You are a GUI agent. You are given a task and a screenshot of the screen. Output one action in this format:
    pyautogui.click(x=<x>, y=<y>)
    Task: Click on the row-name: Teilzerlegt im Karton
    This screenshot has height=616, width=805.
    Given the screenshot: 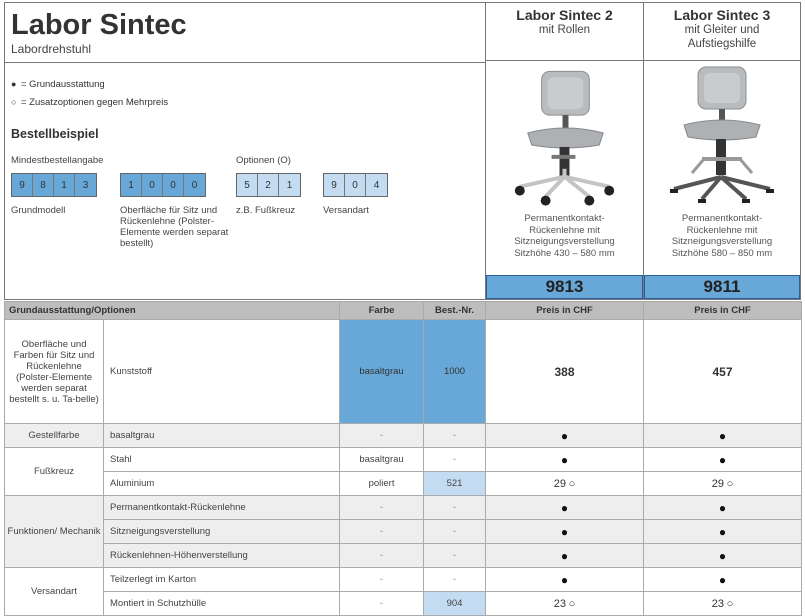 What is the action you would take?
    pyautogui.click(x=221, y=579)
    